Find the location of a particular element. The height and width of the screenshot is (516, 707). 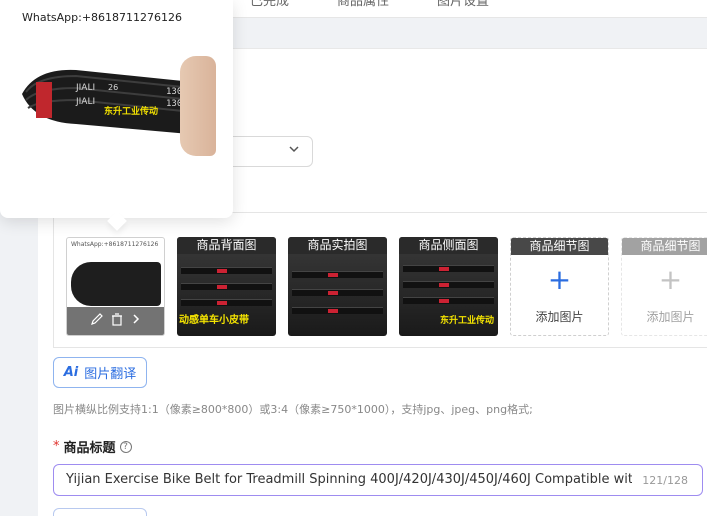

char-counter: 121/128 is located at coordinates (665, 480).